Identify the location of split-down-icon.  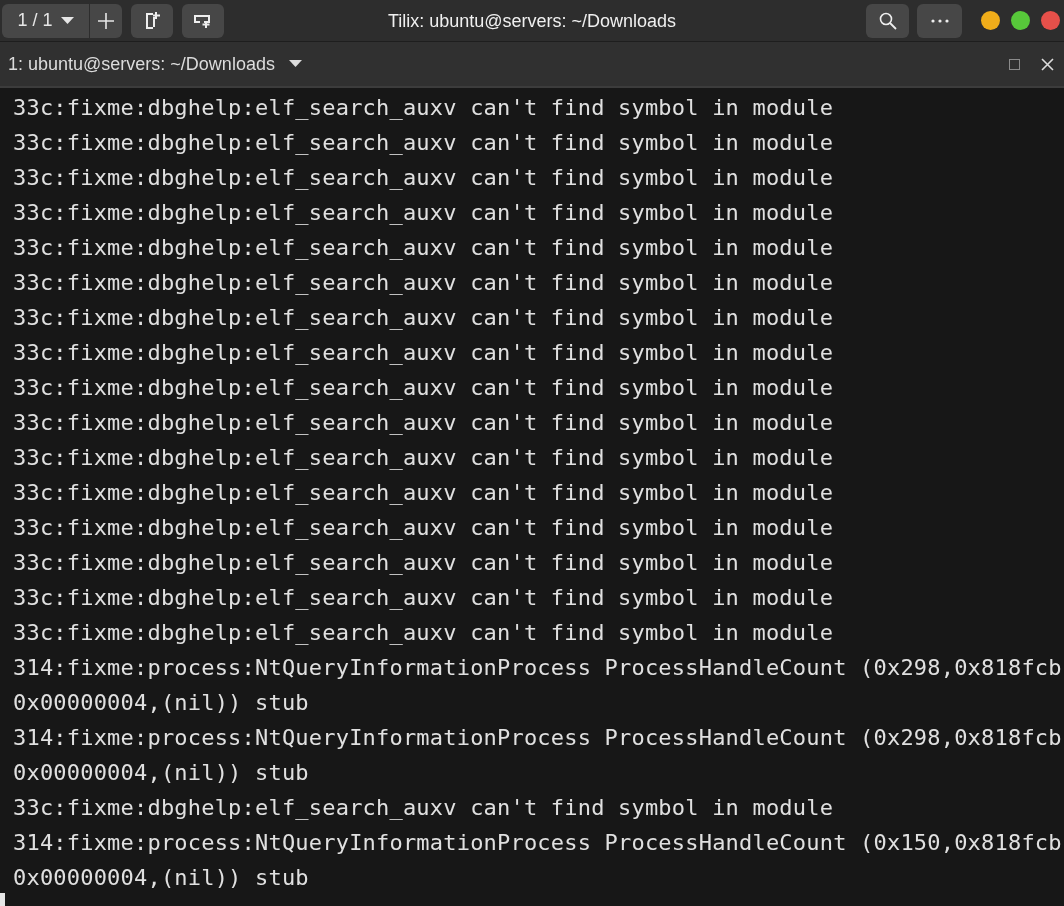
(203, 20).